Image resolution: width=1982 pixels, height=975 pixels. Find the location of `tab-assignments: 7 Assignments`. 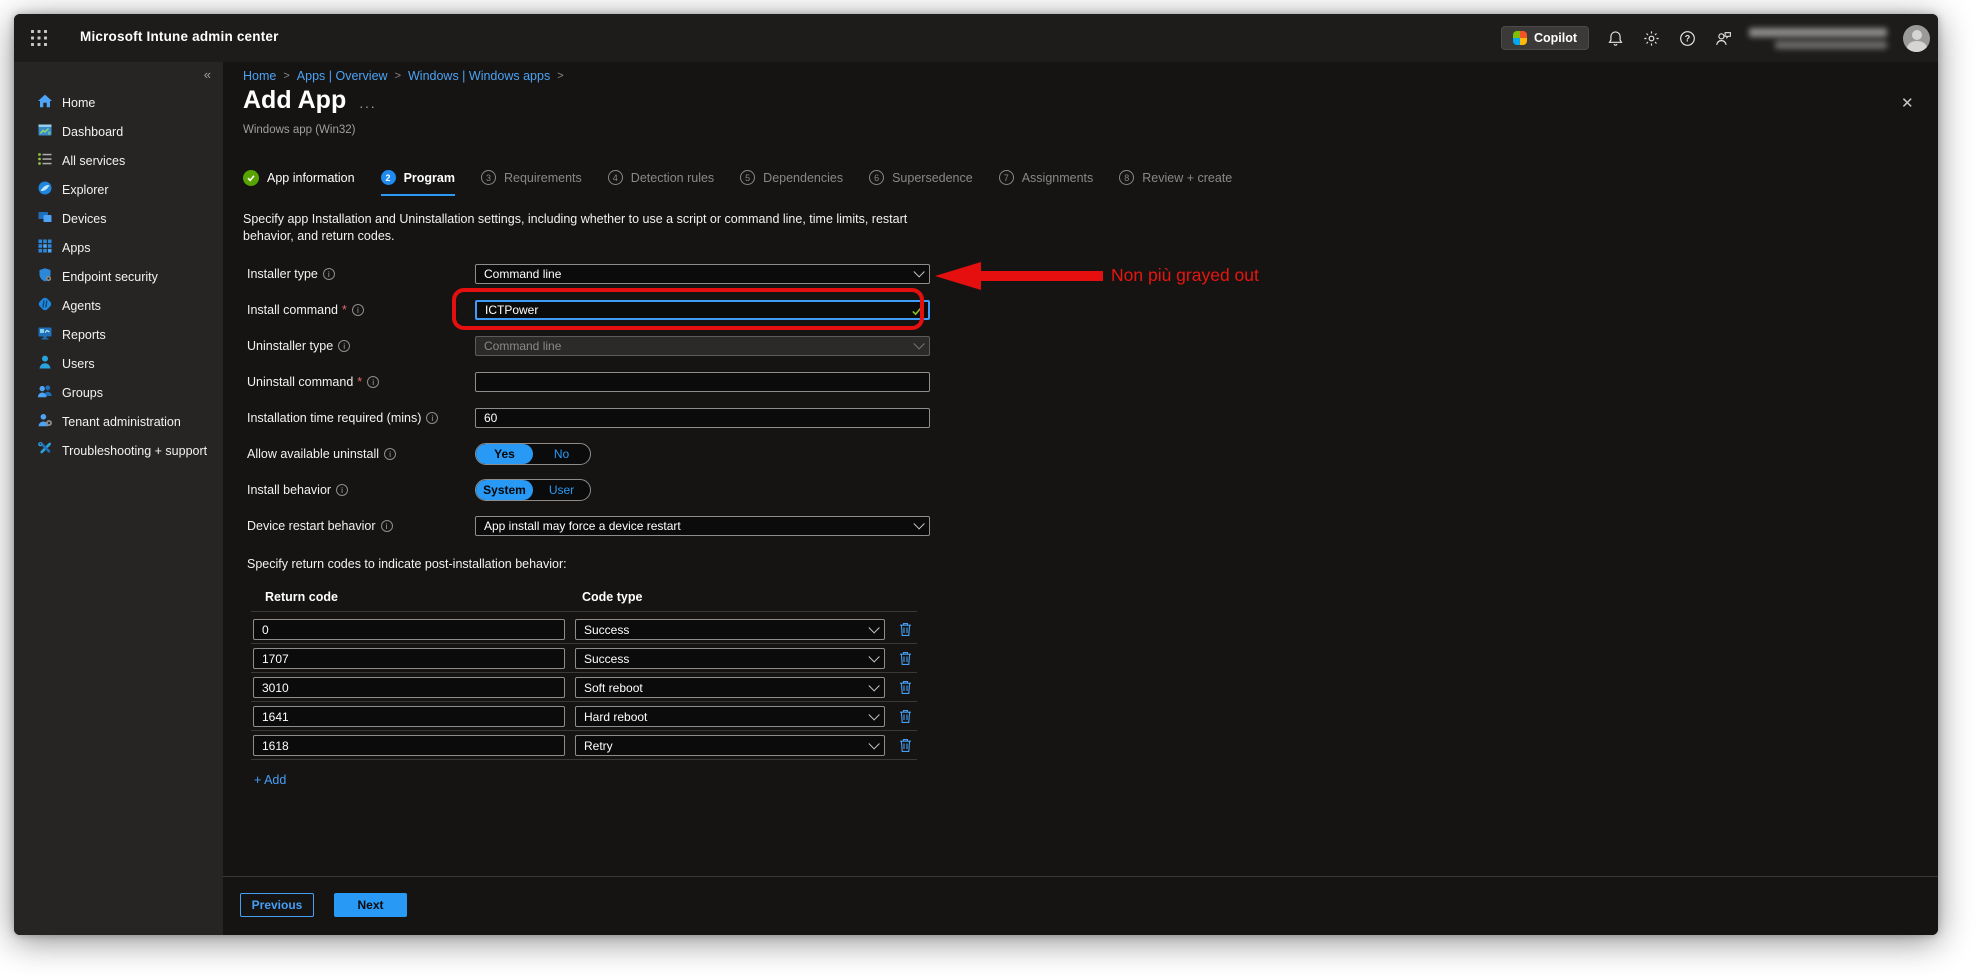

tab-assignments: 7 Assignments is located at coordinates (1045, 182).